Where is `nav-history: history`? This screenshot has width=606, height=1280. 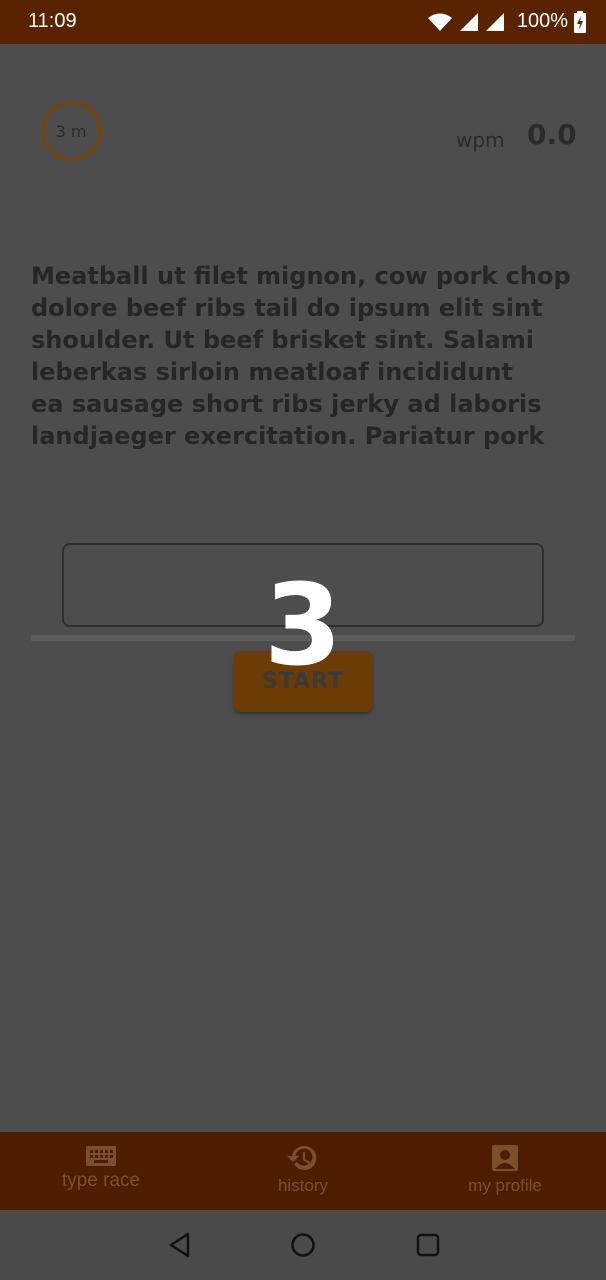 nav-history: history is located at coordinates (303, 1171).